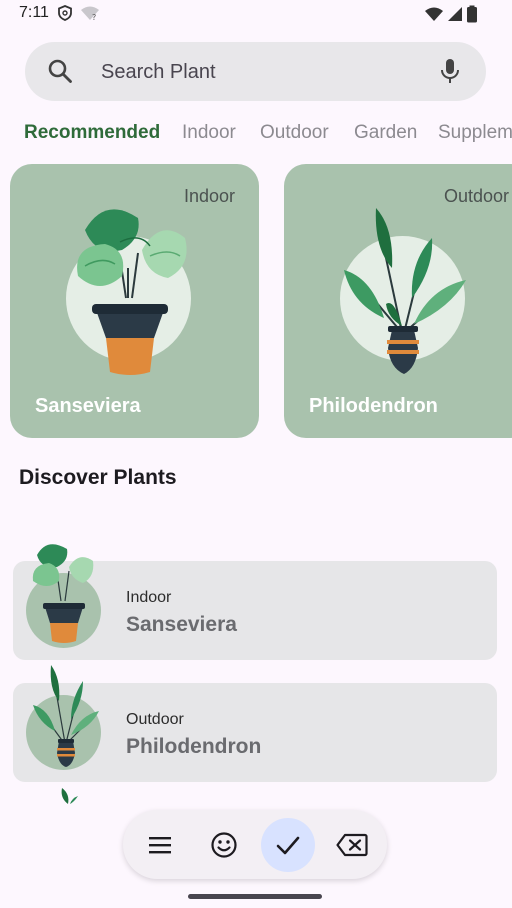  What do you see at coordinates (450, 71) in the screenshot?
I see `mic-icon` at bounding box center [450, 71].